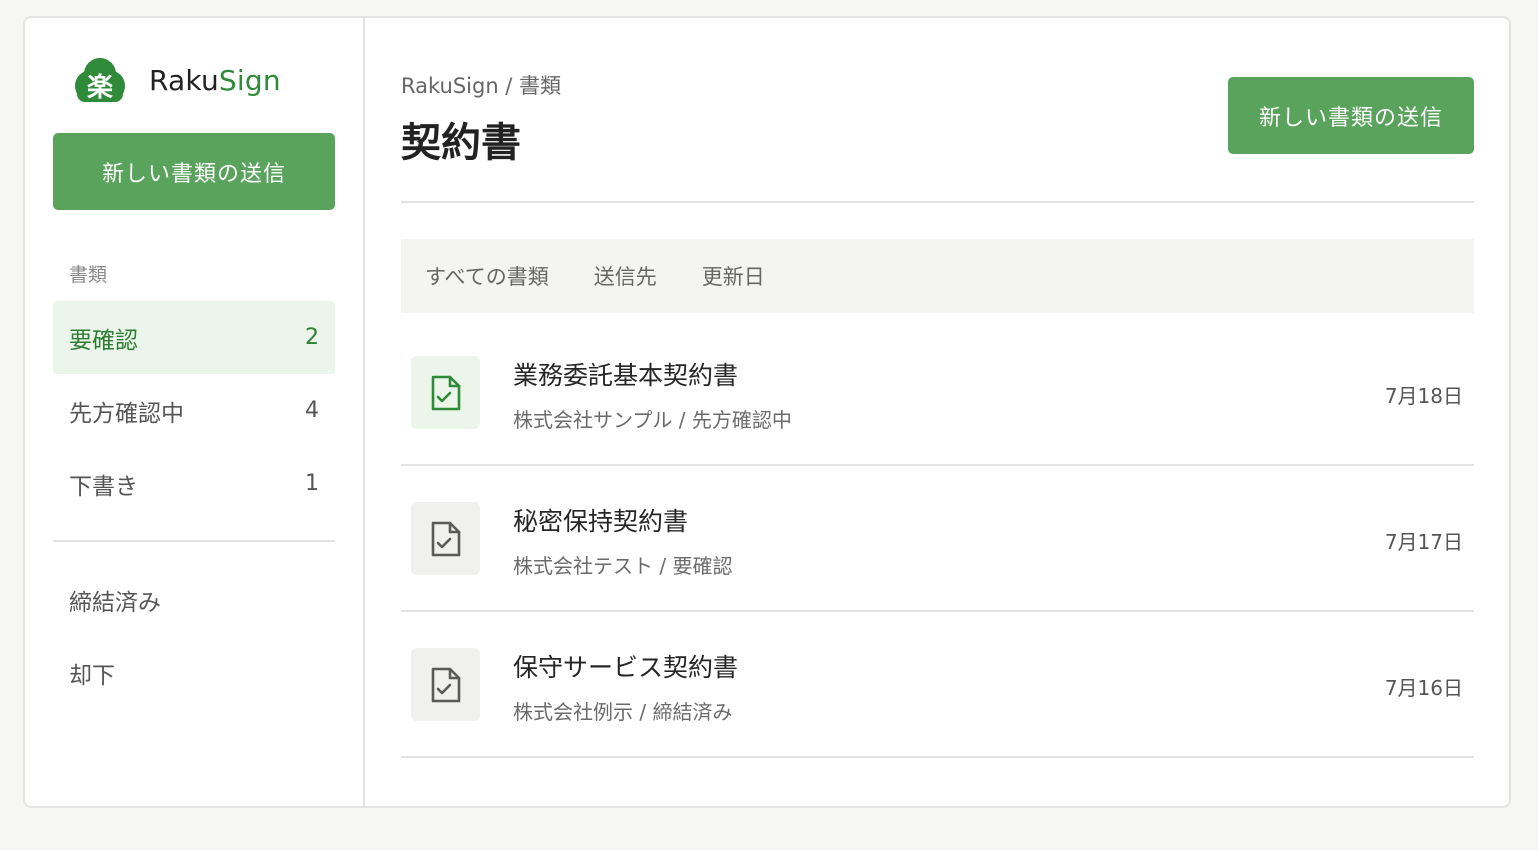 The width and height of the screenshot is (1538, 850). What do you see at coordinates (626, 375) in the screenshot?
I see `document-title: 業務委託基本契約書` at bounding box center [626, 375].